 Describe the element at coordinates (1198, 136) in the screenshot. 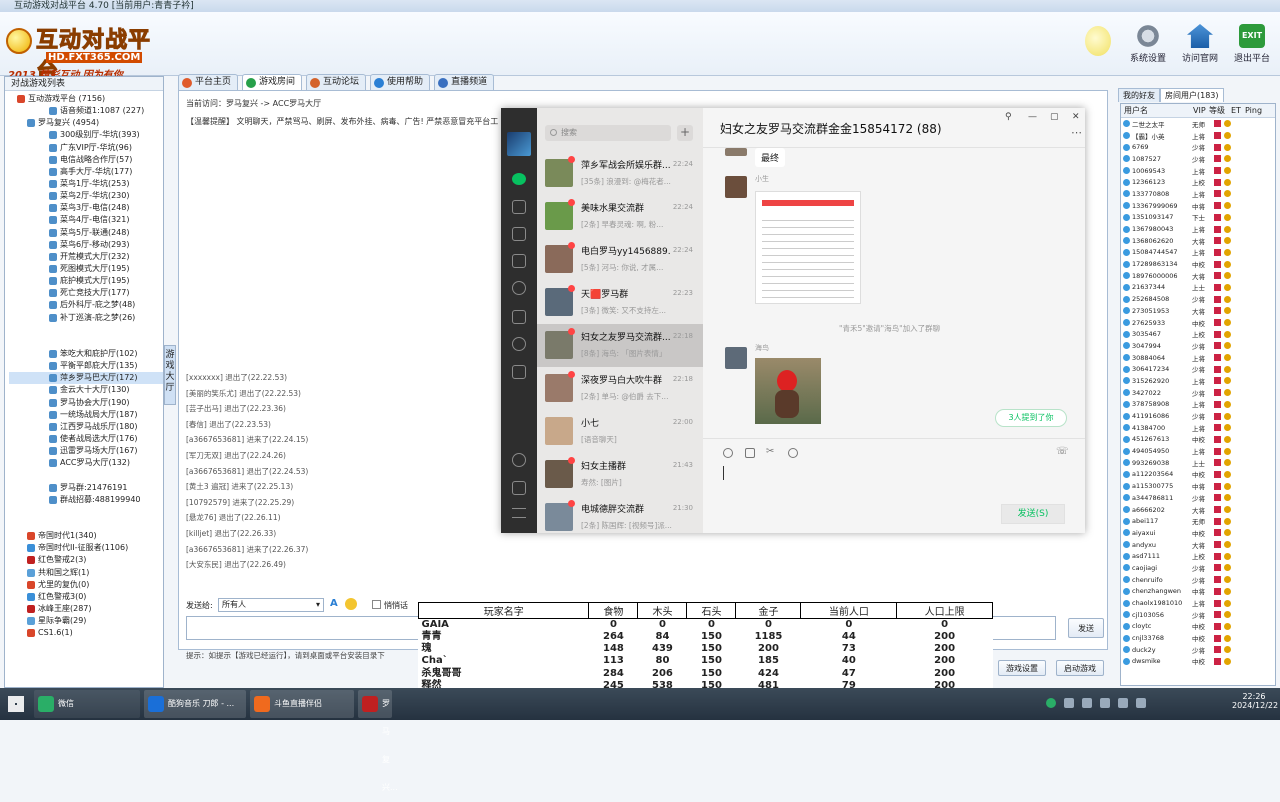

I see `user-row: 【霸】小英 上将` at that location.